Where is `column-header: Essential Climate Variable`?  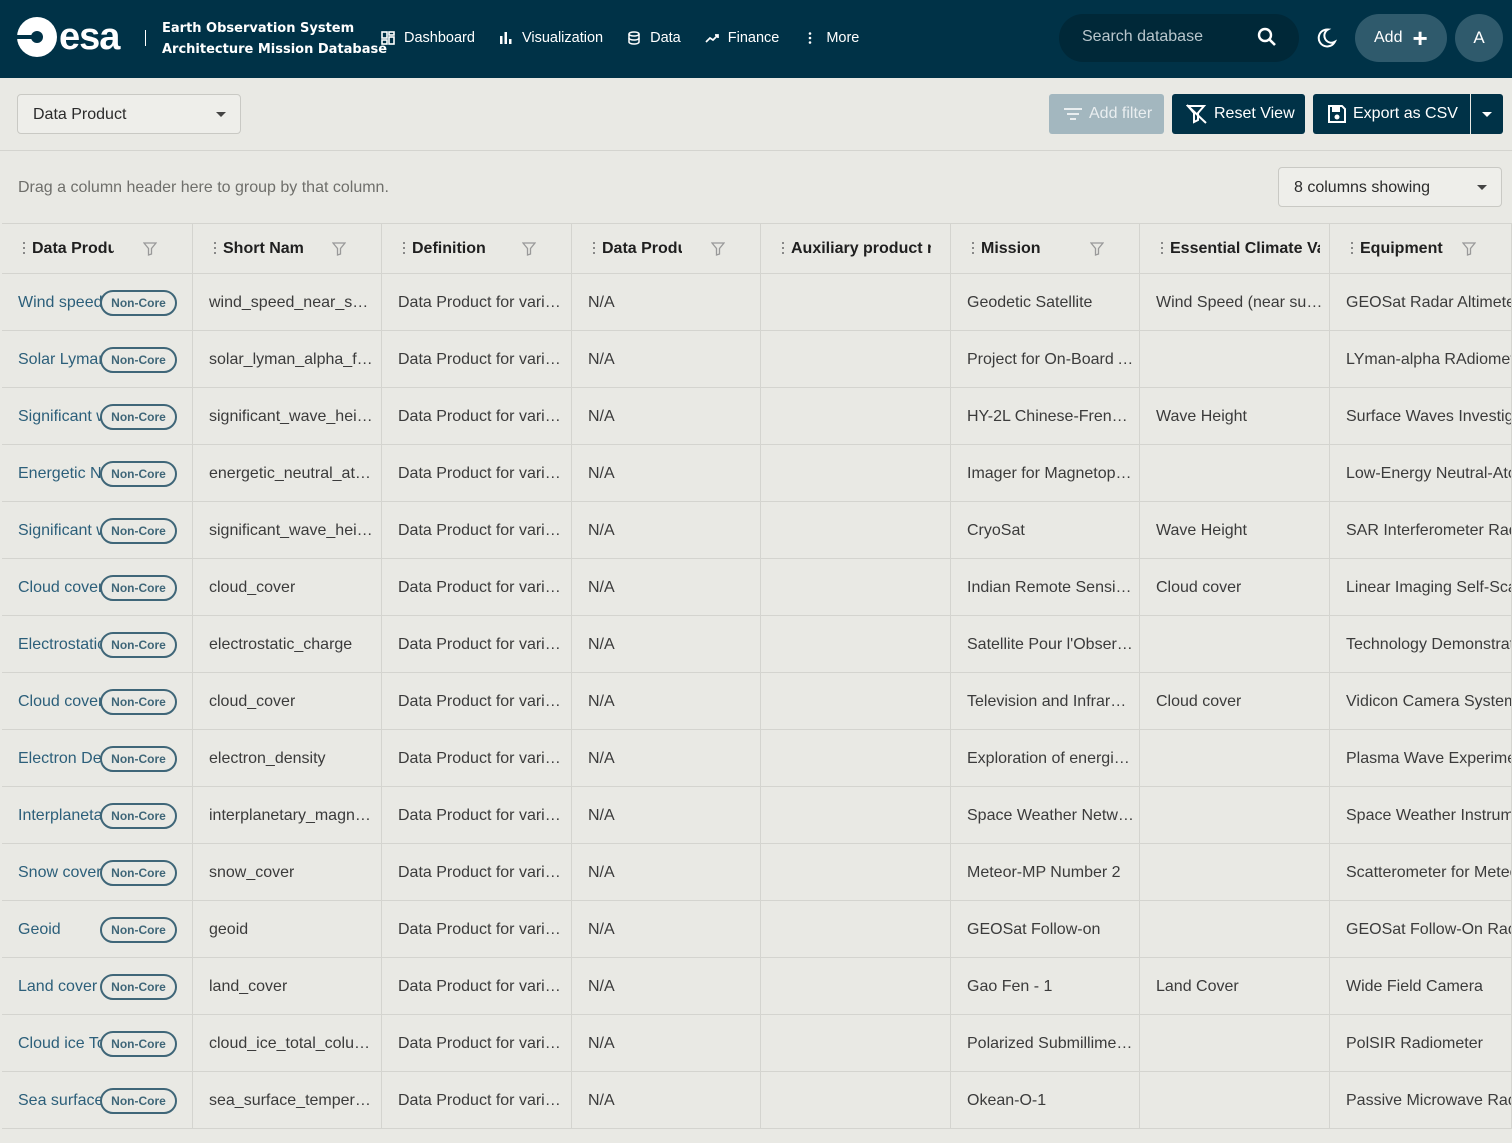 column-header: Essential Climate Variable is located at coordinates (1235, 248).